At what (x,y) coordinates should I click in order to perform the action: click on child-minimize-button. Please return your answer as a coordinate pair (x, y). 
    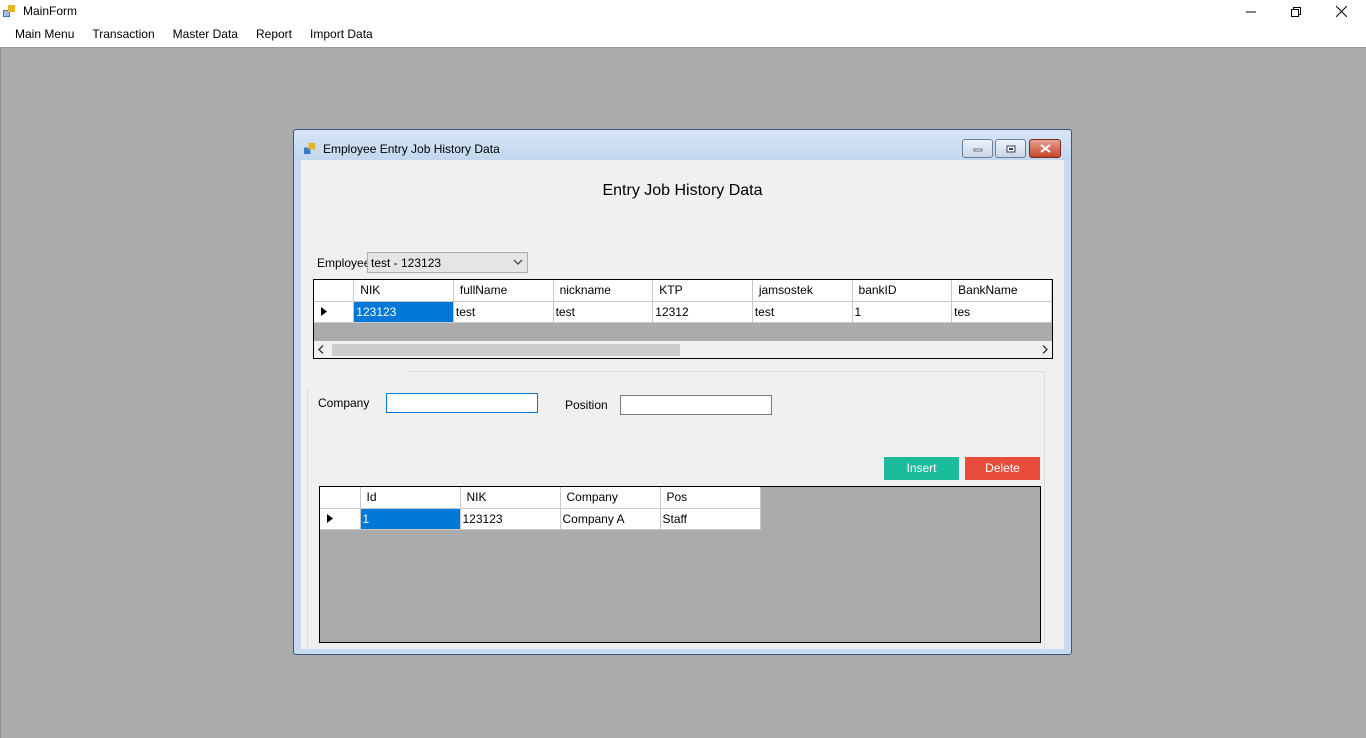
    Looking at the image, I should click on (977, 148).